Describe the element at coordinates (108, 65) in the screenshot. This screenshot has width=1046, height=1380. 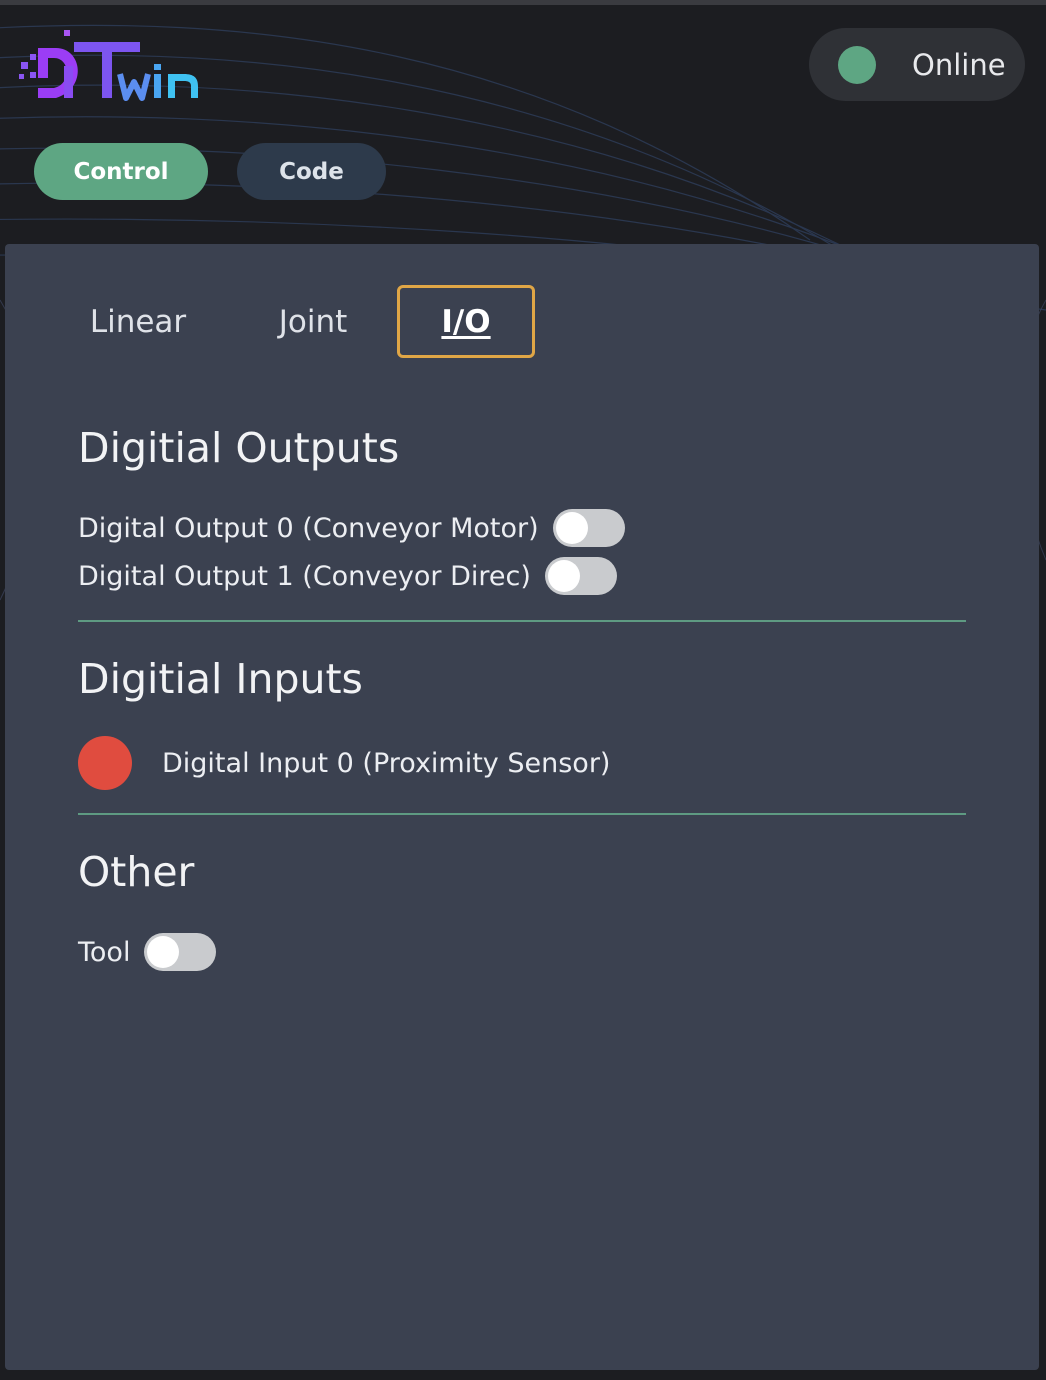
I see `ditwin-logo` at that location.